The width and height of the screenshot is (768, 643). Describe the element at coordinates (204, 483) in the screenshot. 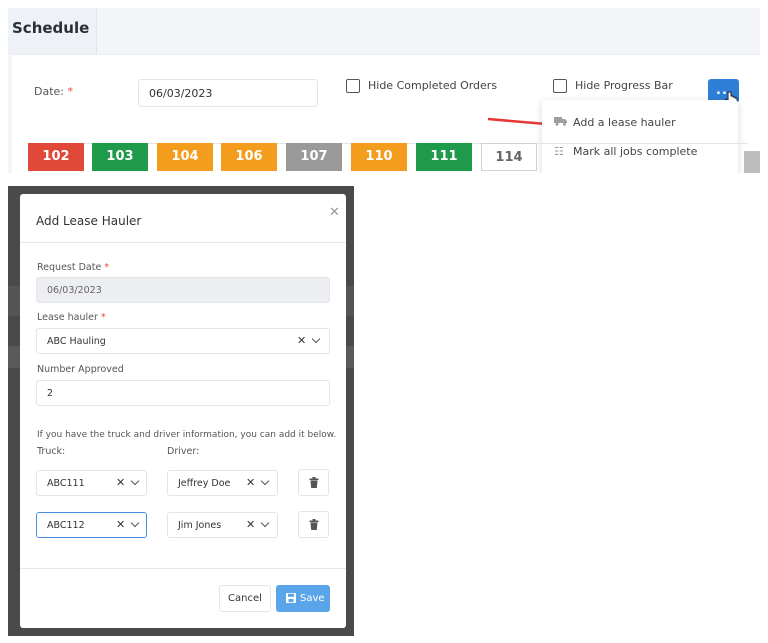

I see `driver-value: Jeffrey Doe` at that location.